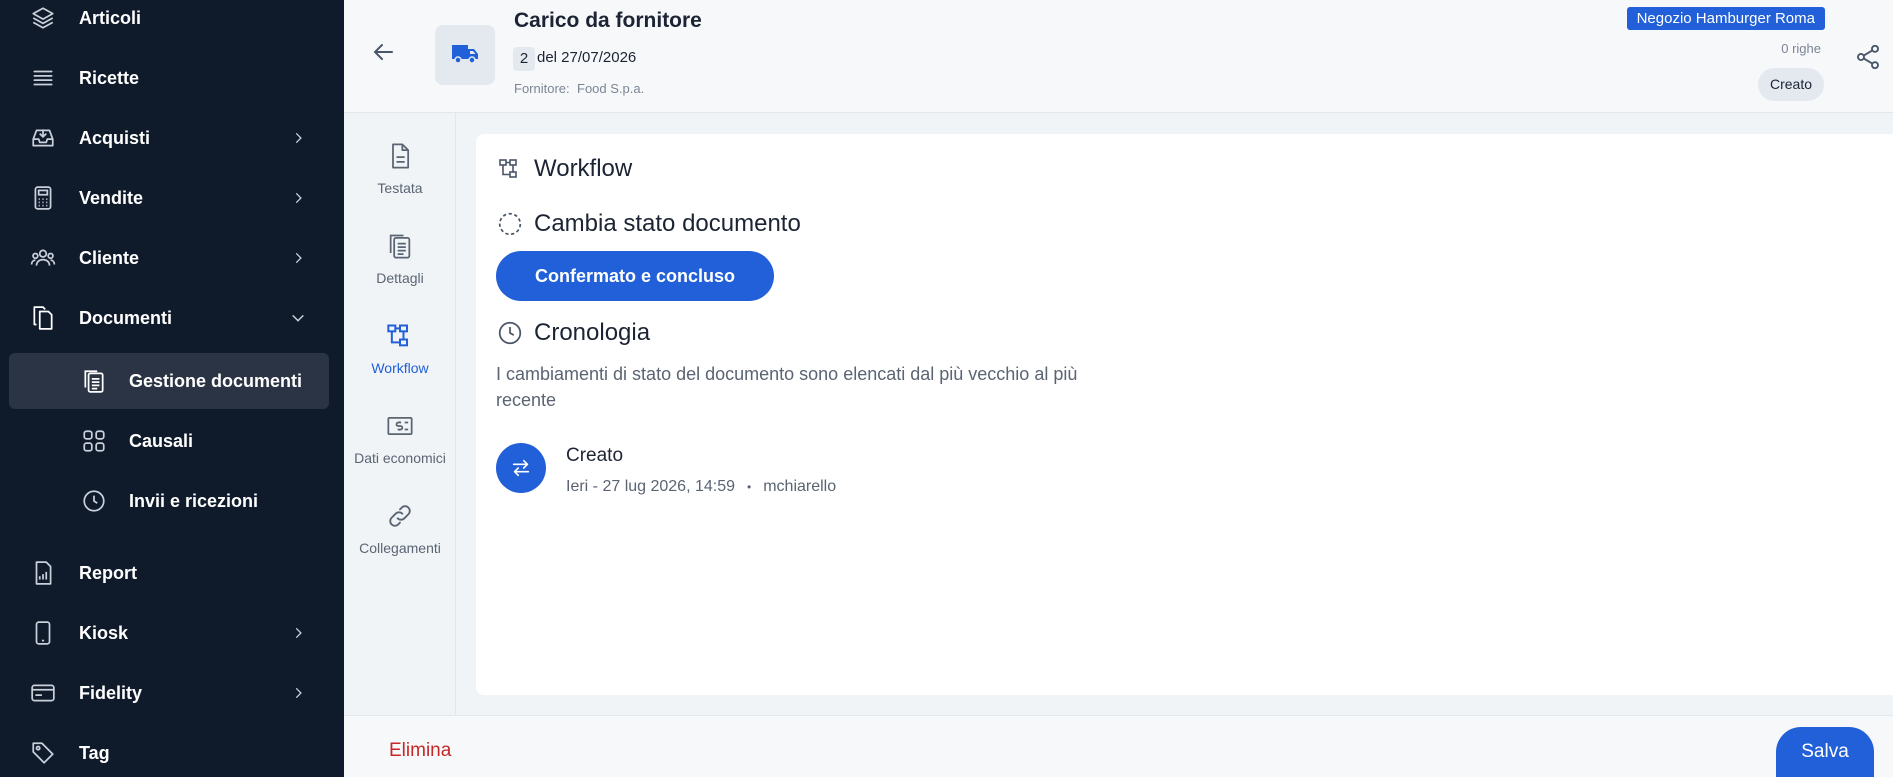  I want to click on tag-icon, so click(43, 753).